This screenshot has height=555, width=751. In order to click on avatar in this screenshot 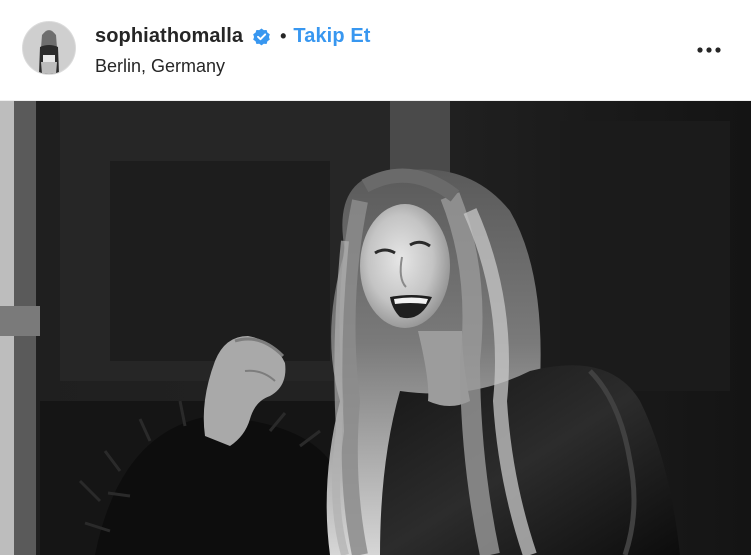, I will do `click(49, 48)`.